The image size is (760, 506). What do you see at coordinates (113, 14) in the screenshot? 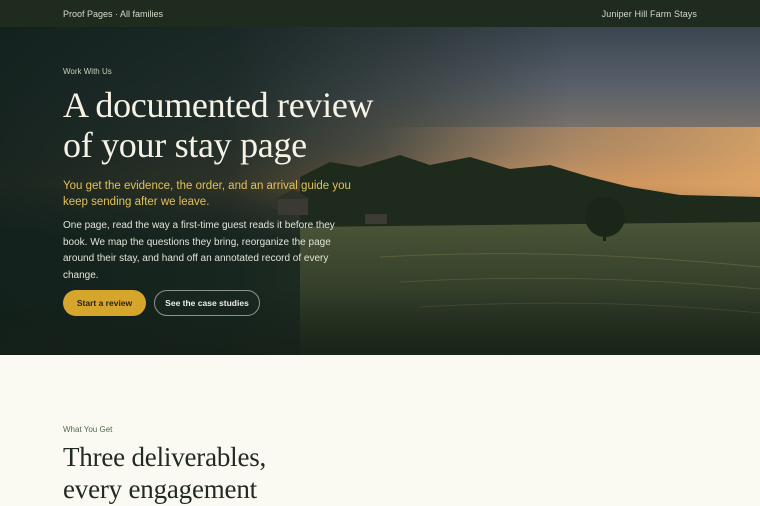
I see `breadcrumb-link: Proof Pages · All families` at bounding box center [113, 14].